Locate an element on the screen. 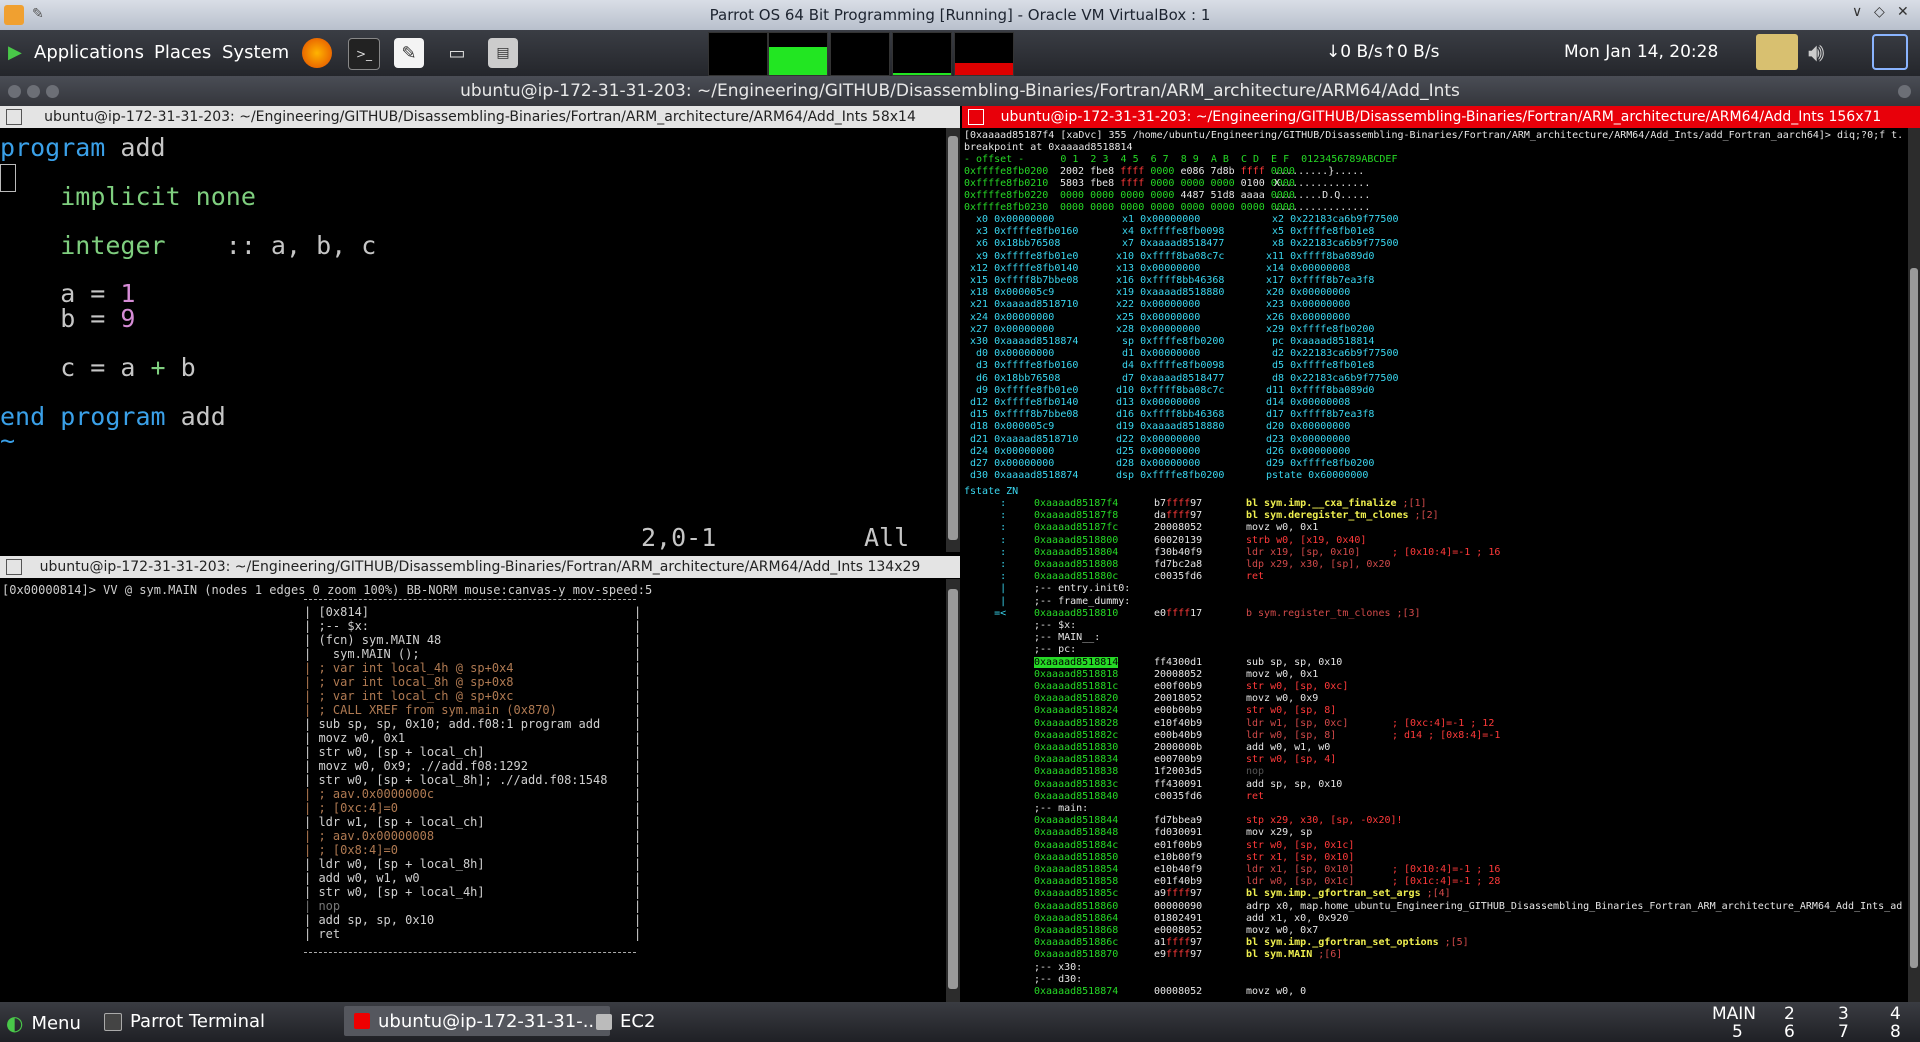 The image size is (1920, 1042). menu-places: Places is located at coordinates (182, 52).